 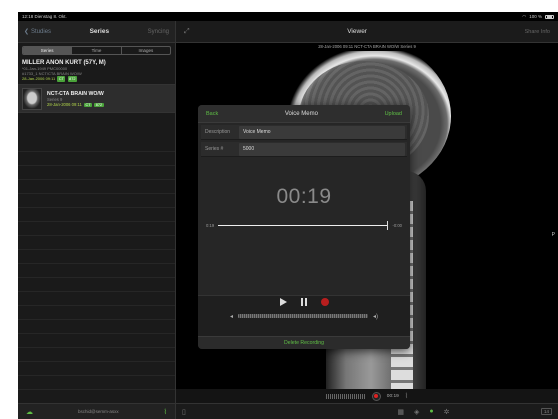 What do you see at coordinates (423, 412) in the screenshot?
I see `viewer-tools: ▦ ◈ ● ✲` at bounding box center [423, 412].